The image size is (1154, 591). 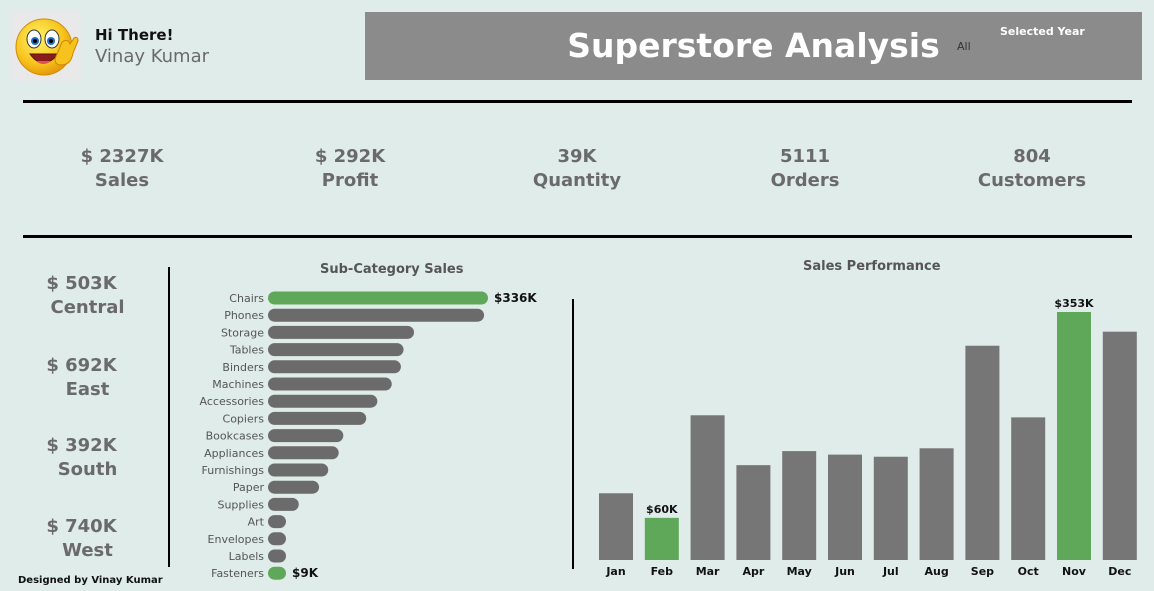 What do you see at coordinates (122, 168) in the screenshot?
I see `kpi-sales: $ 2327K Sales` at bounding box center [122, 168].